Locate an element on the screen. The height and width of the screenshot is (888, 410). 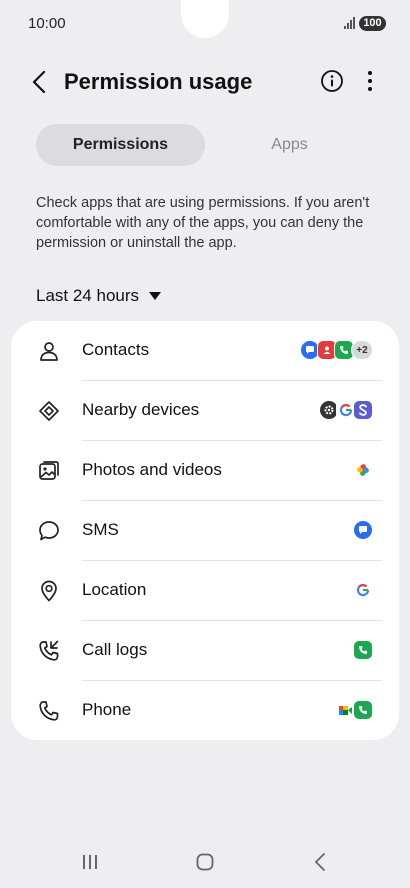
app-bar: Permission usage is located at coordinates (205, 82).